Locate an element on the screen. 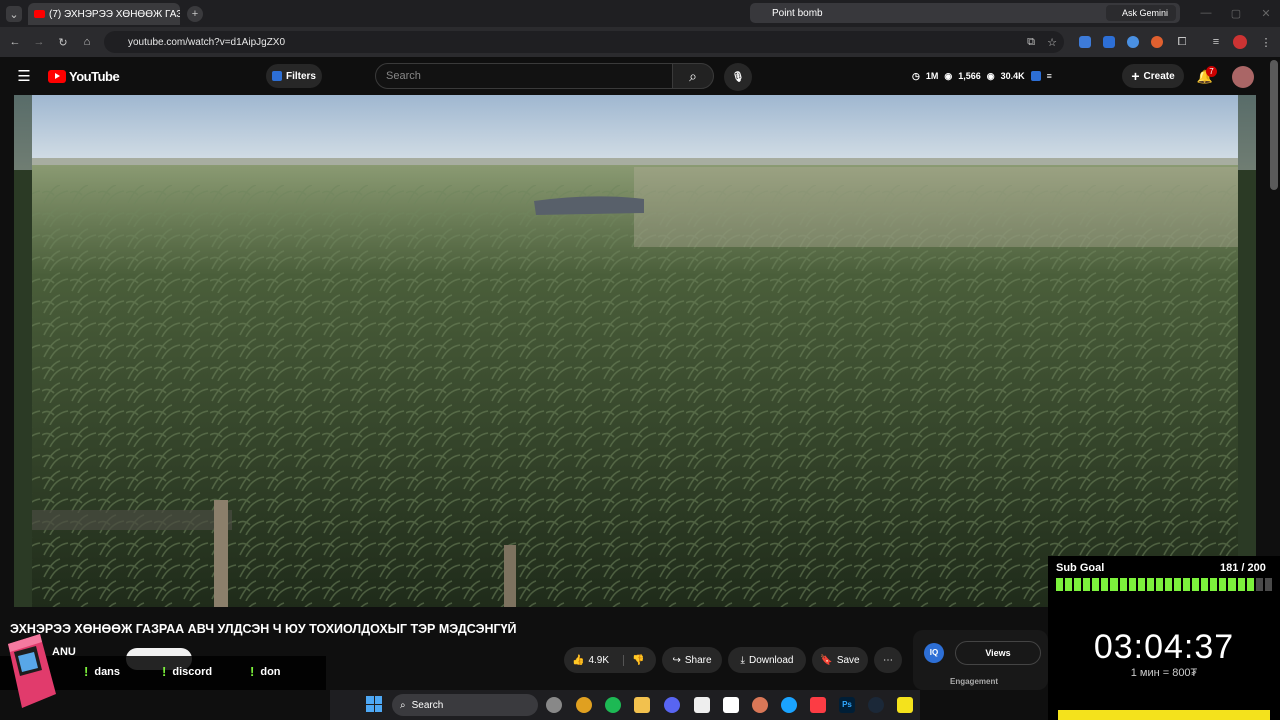 This screenshot has height=720, width=1280. search-icon: ⌕ is located at coordinates (403, 705).